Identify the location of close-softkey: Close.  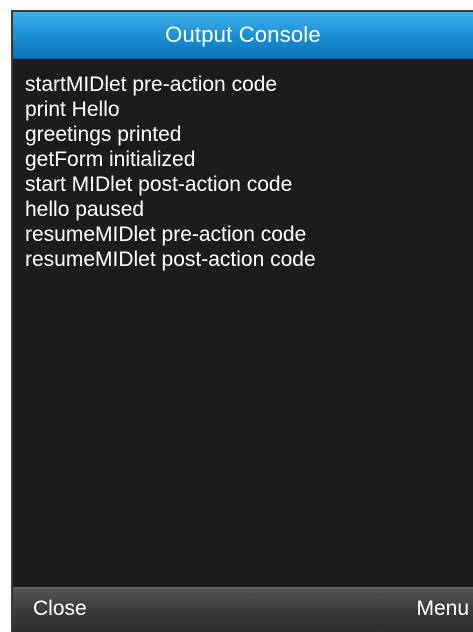
(60, 609).